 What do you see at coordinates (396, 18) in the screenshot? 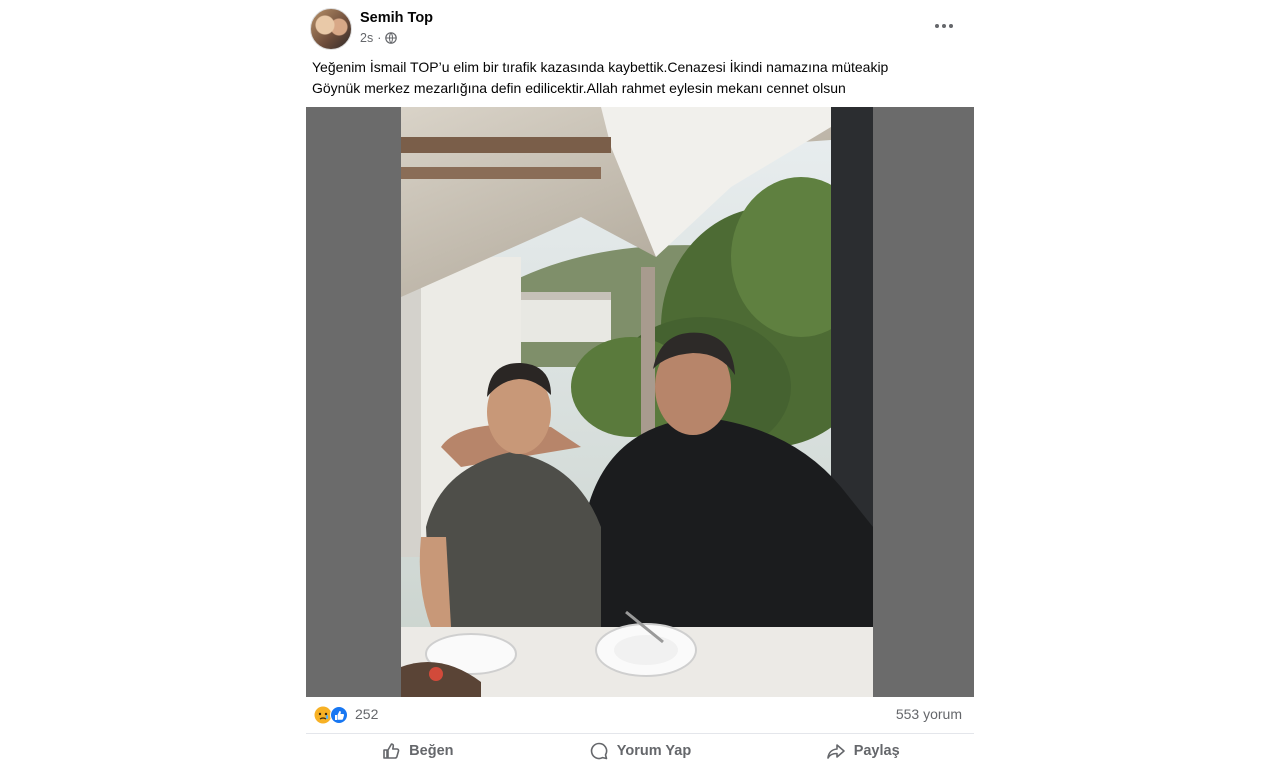
I see `author-name: Semih Top` at bounding box center [396, 18].